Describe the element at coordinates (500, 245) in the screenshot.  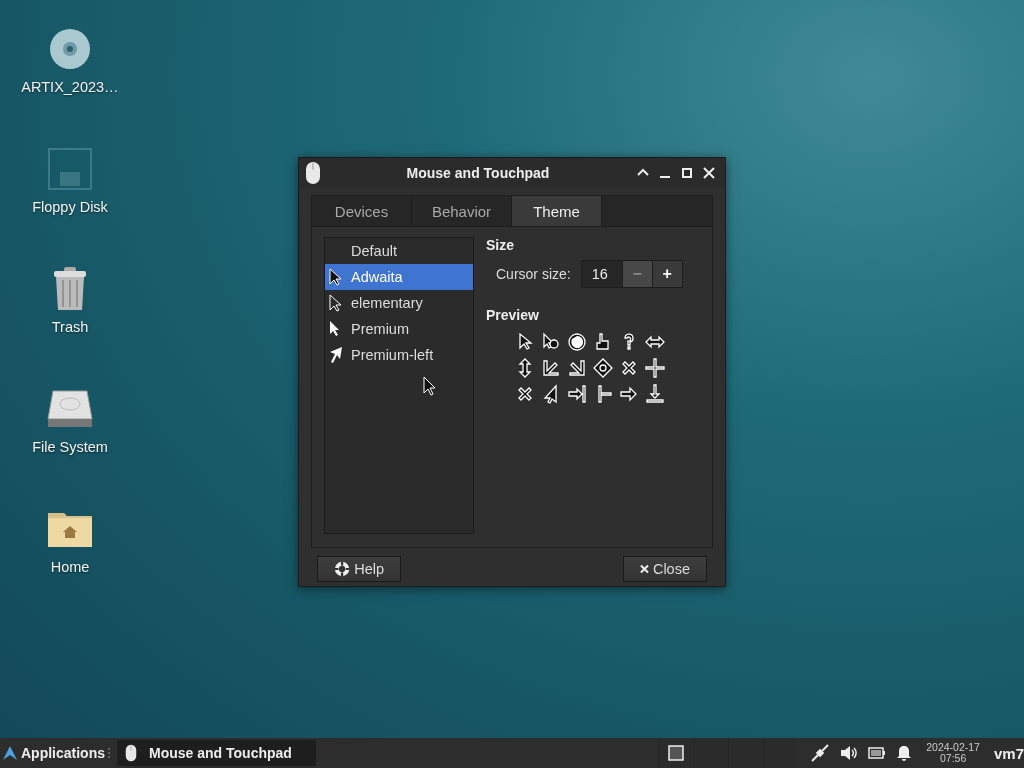
I see `section-heading: Size` at that location.